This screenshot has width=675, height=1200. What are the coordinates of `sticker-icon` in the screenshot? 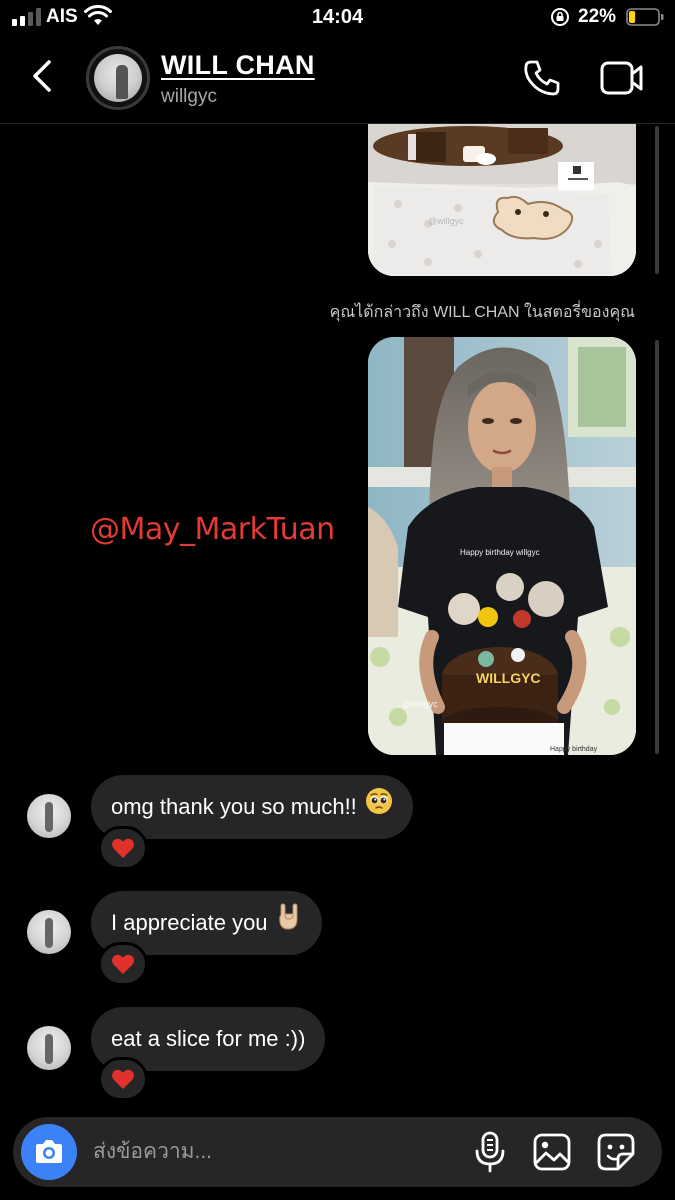 It's located at (616, 1152).